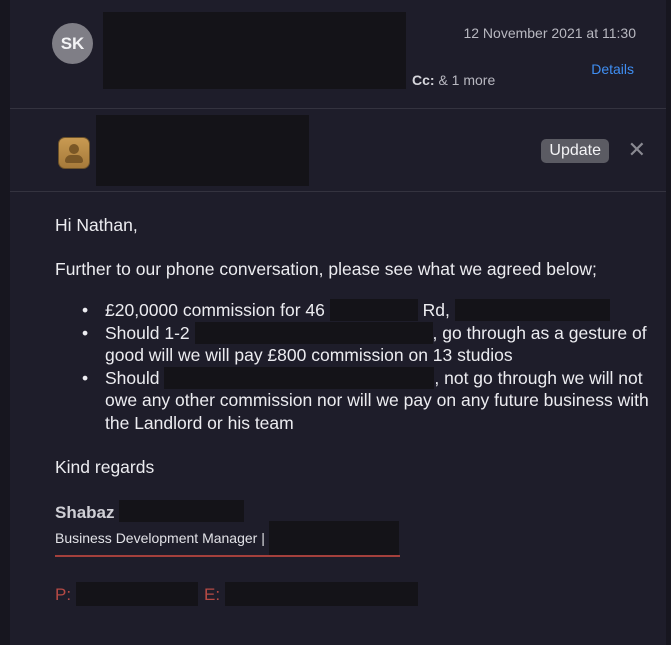  Describe the element at coordinates (338, 150) in the screenshot. I see `contact-update-banner: Update ✕` at that location.